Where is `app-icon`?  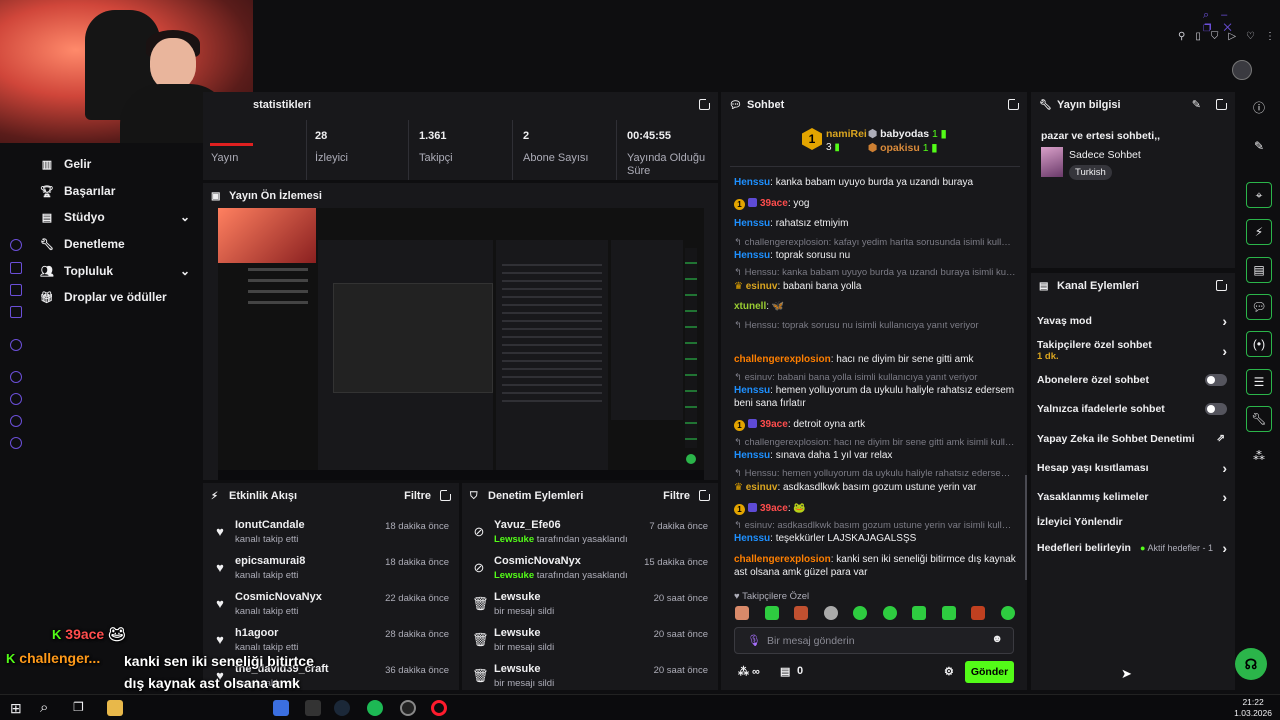 app-icon is located at coordinates (281, 708).